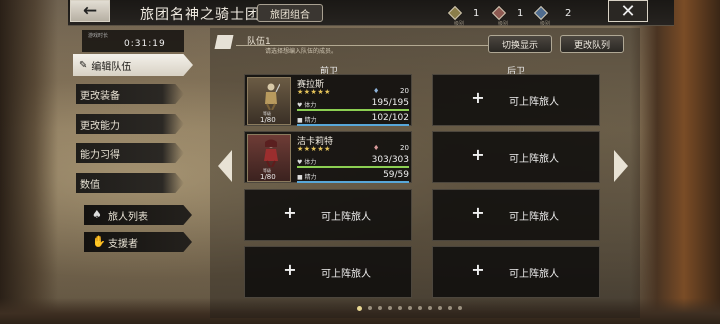 The image size is (720, 324). I want to click on supporters-button: ✋ 支援者, so click(138, 242).